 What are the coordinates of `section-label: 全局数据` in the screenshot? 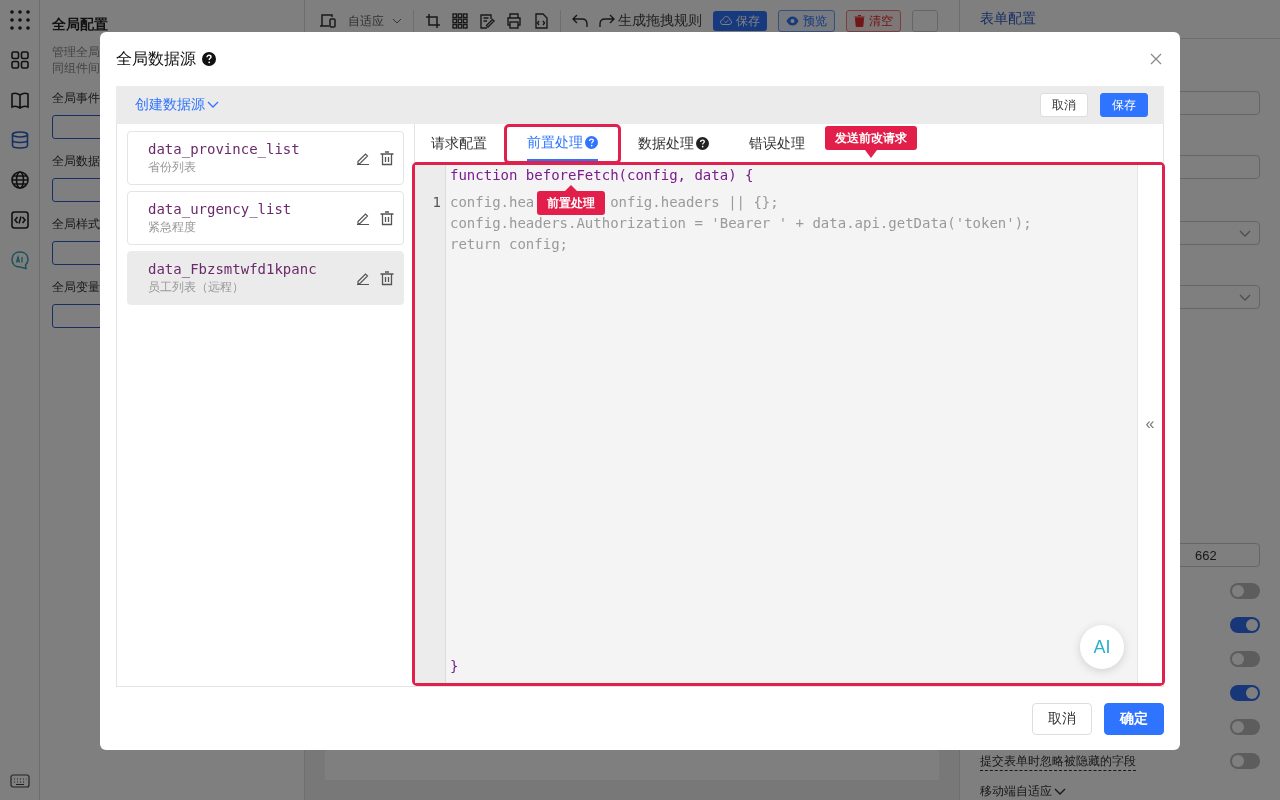 It's located at (76, 161).